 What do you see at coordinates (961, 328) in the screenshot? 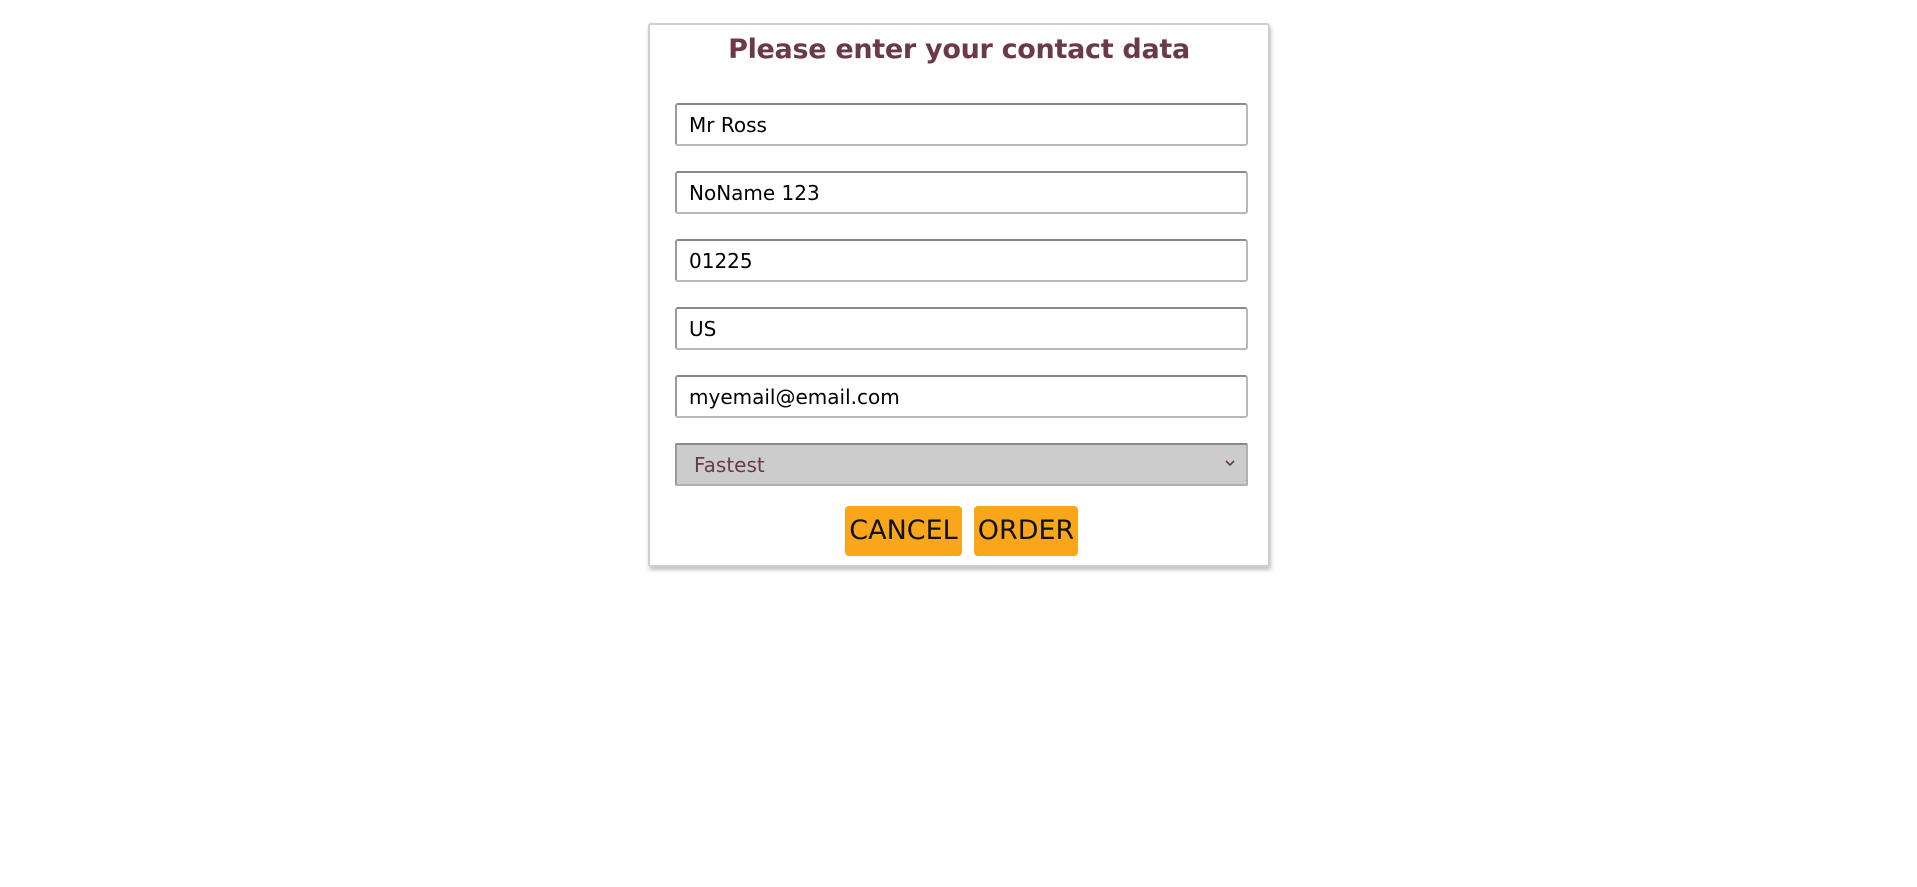
I see `country-field` at bounding box center [961, 328].